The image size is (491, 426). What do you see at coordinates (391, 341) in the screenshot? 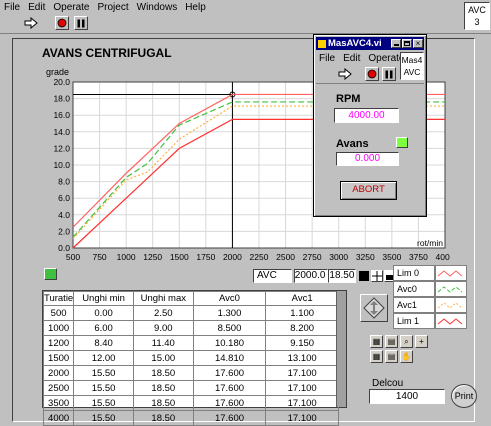
I see `x-format-icon: ▤` at bounding box center [391, 341].